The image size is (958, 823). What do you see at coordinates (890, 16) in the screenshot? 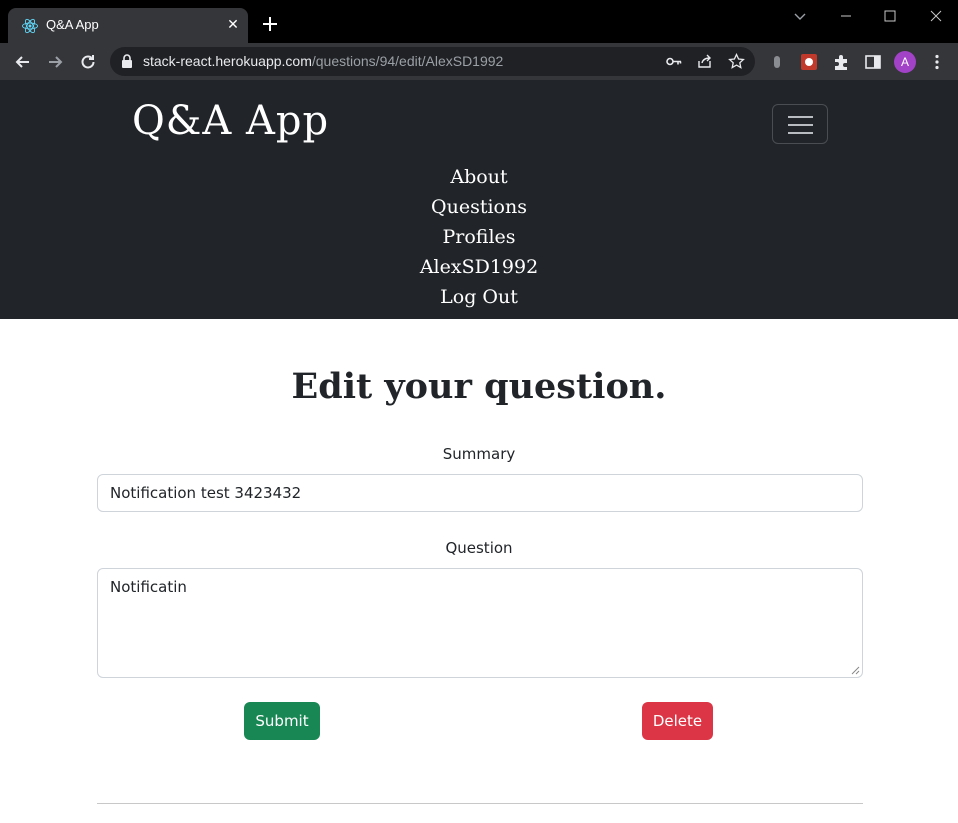
I see `maximize-icon` at bounding box center [890, 16].